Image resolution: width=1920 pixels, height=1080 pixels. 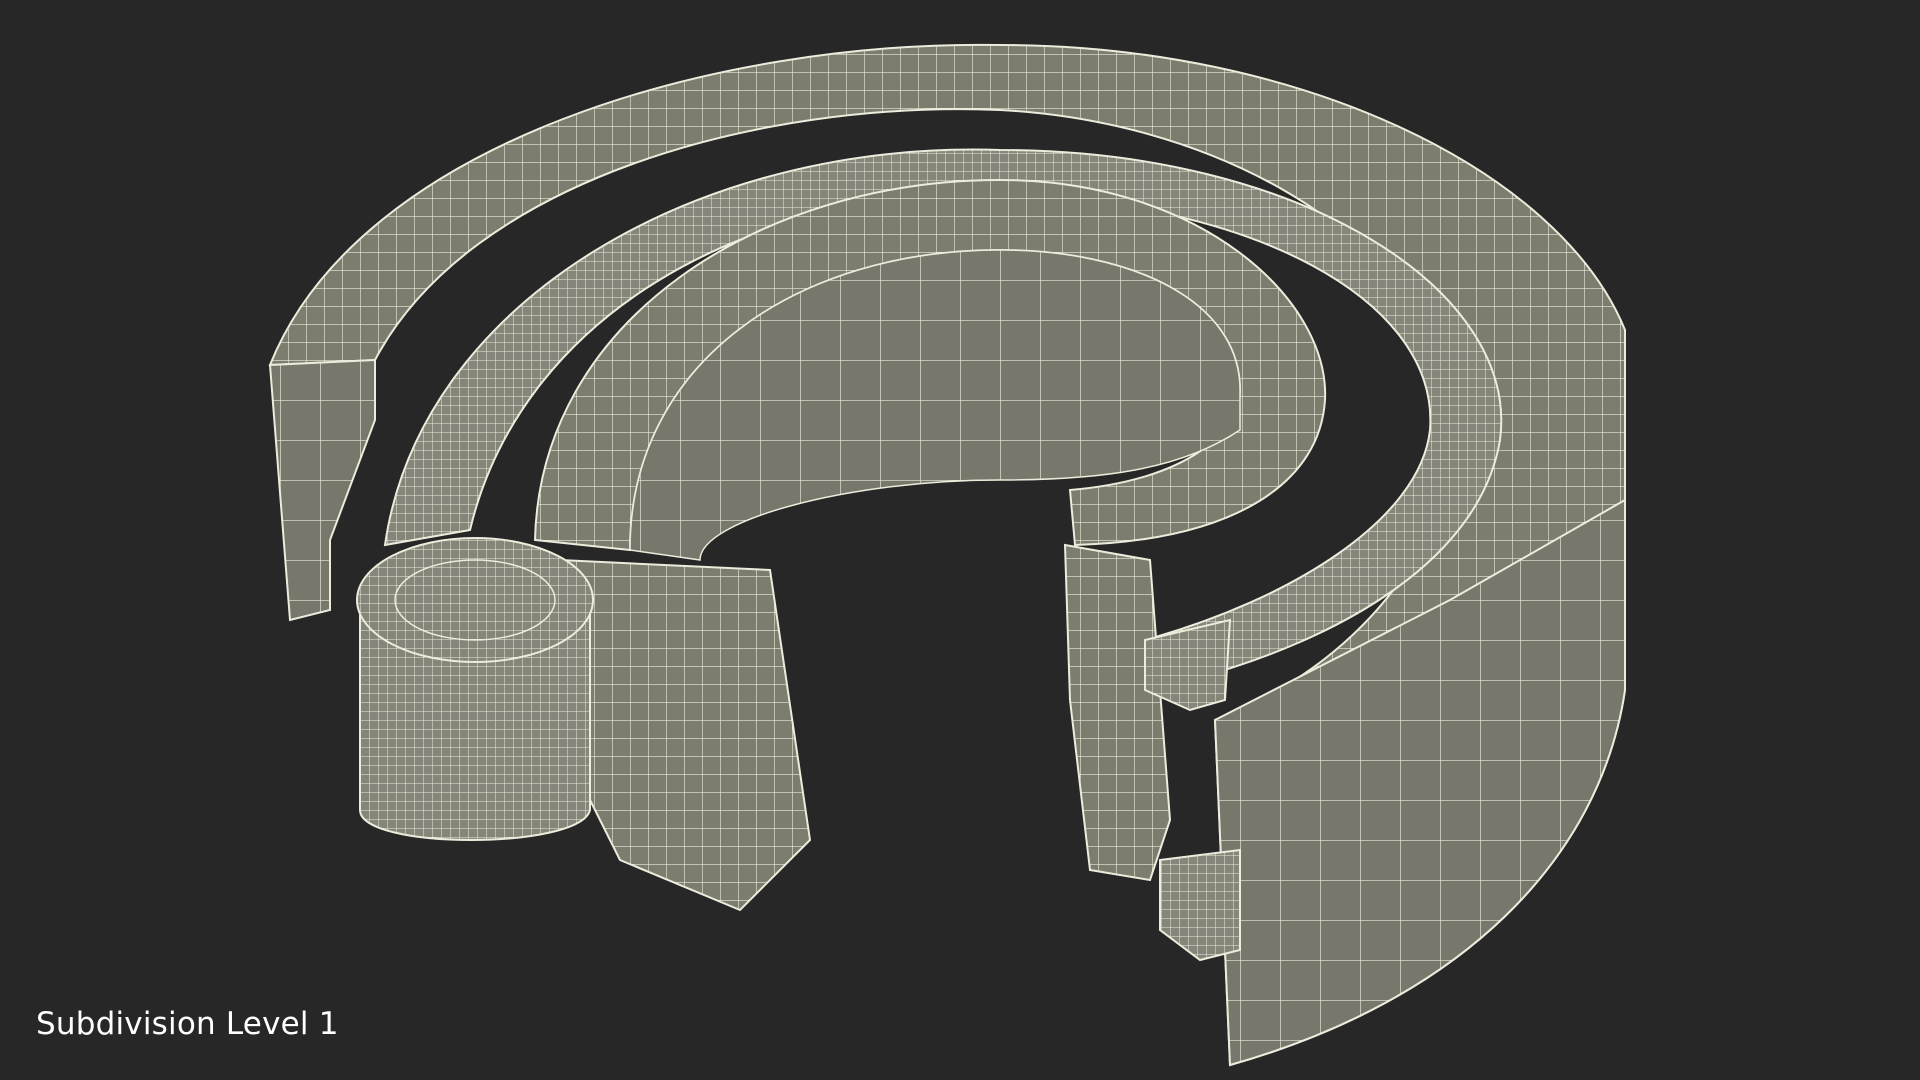 What do you see at coordinates (475, 689) in the screenshot?
I see `roller` at bounding box center [475, 689].